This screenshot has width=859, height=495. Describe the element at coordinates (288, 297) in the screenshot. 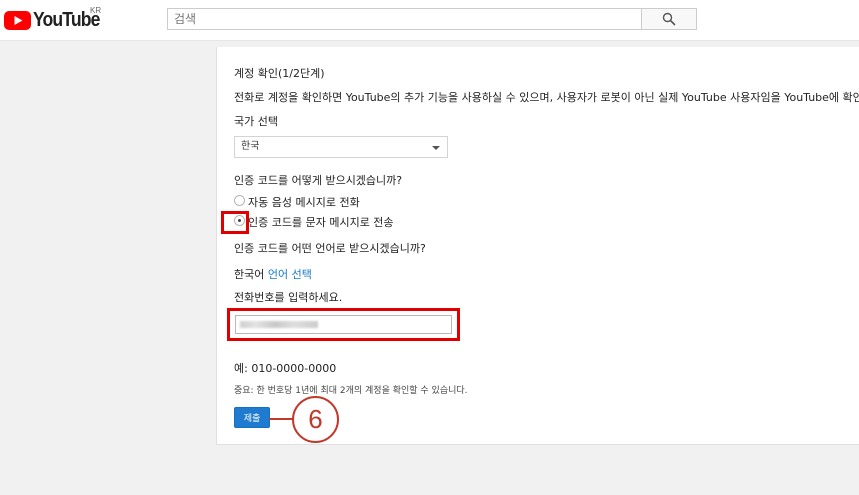

I see `phone-label: 전화번호를 입력하세요.` at that location.